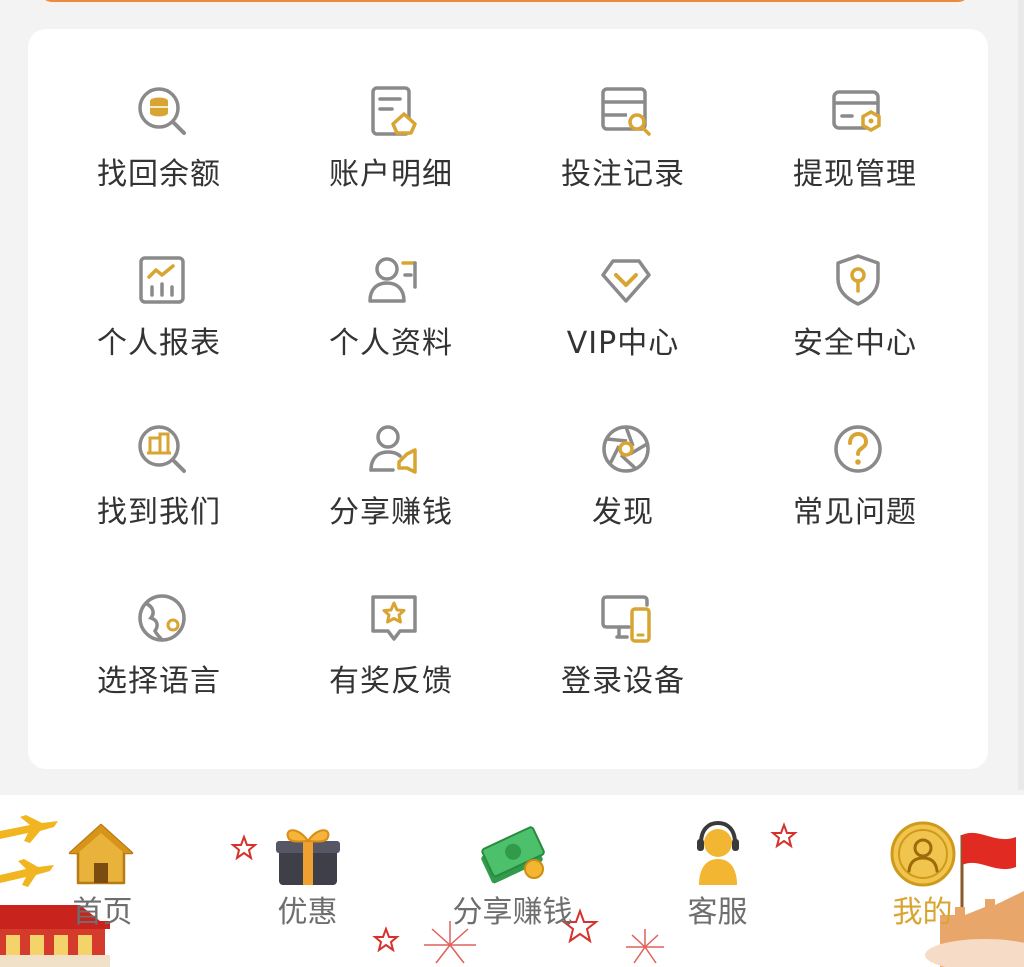 The image size is (1024, 967). I want to click on menu-item-label: 选择语言, so click(159, 681).